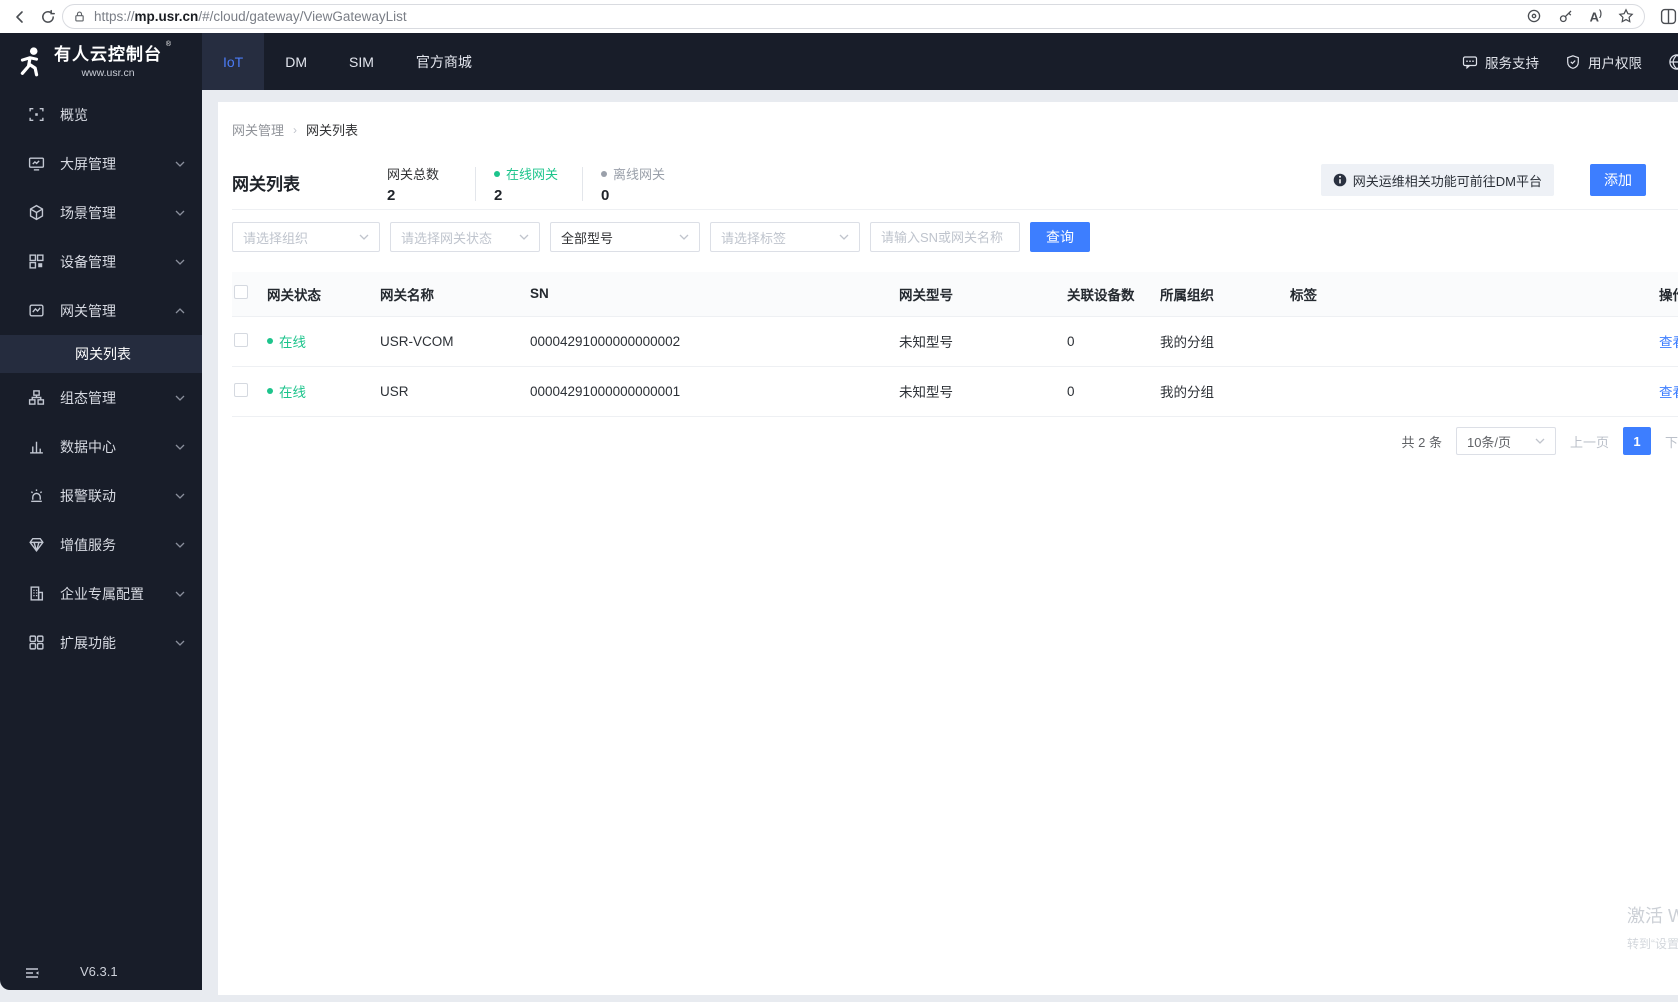  I want to click on col-organization: 所属组织, so click(1223, 294).